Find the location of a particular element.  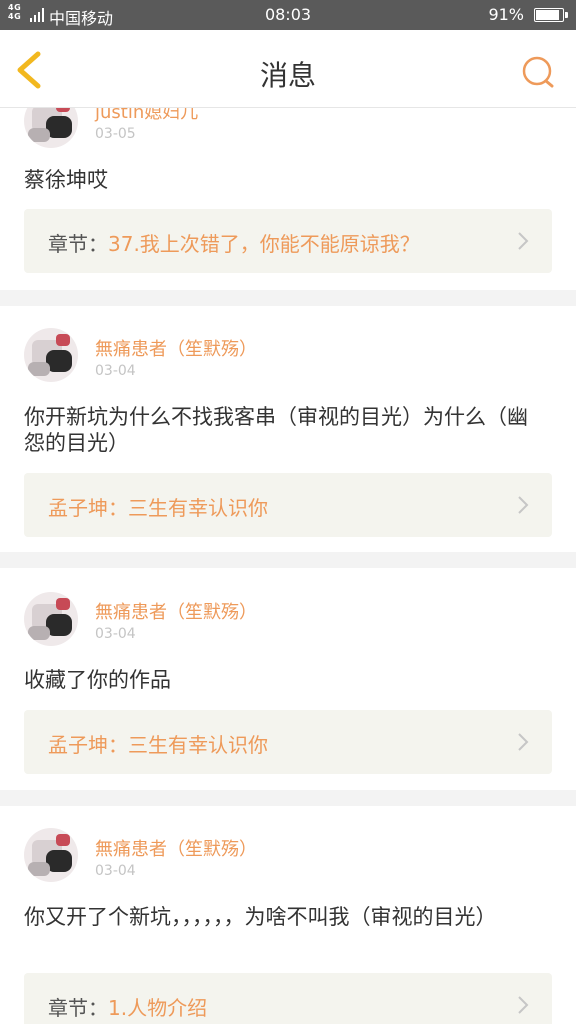

message-content: 收藏了你的作品 is located at coordinates (97, 680).